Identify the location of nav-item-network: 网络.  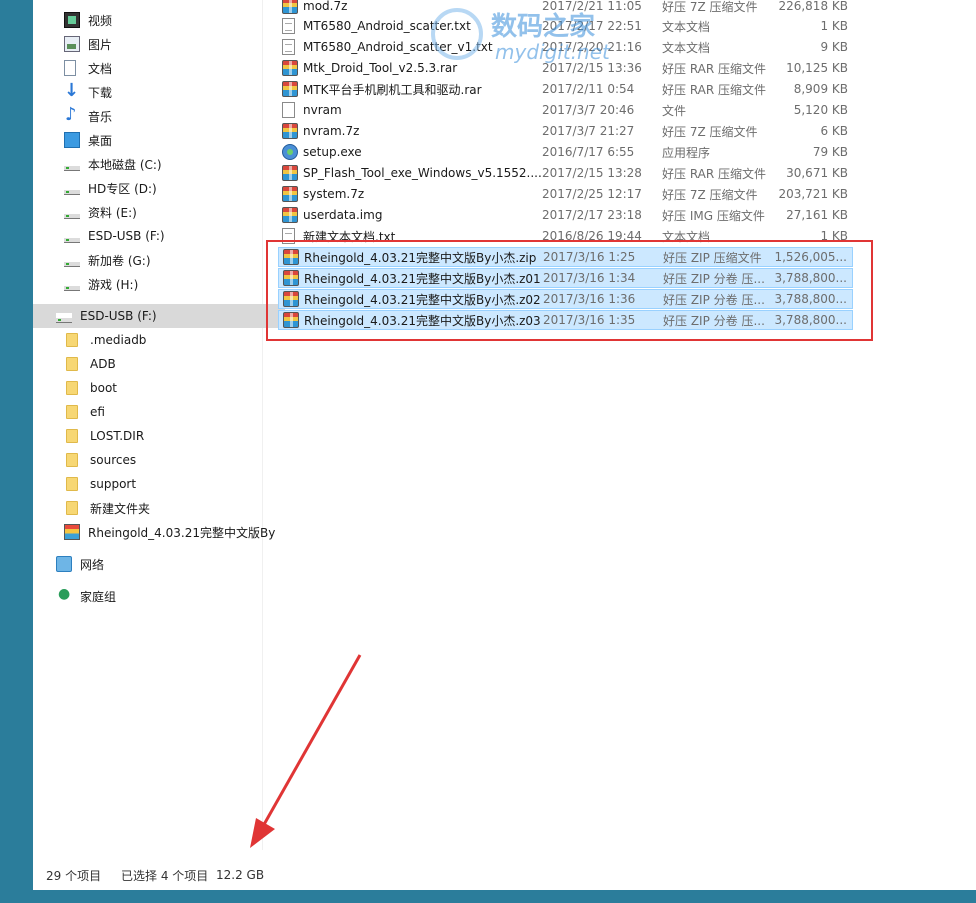
(159, 564).